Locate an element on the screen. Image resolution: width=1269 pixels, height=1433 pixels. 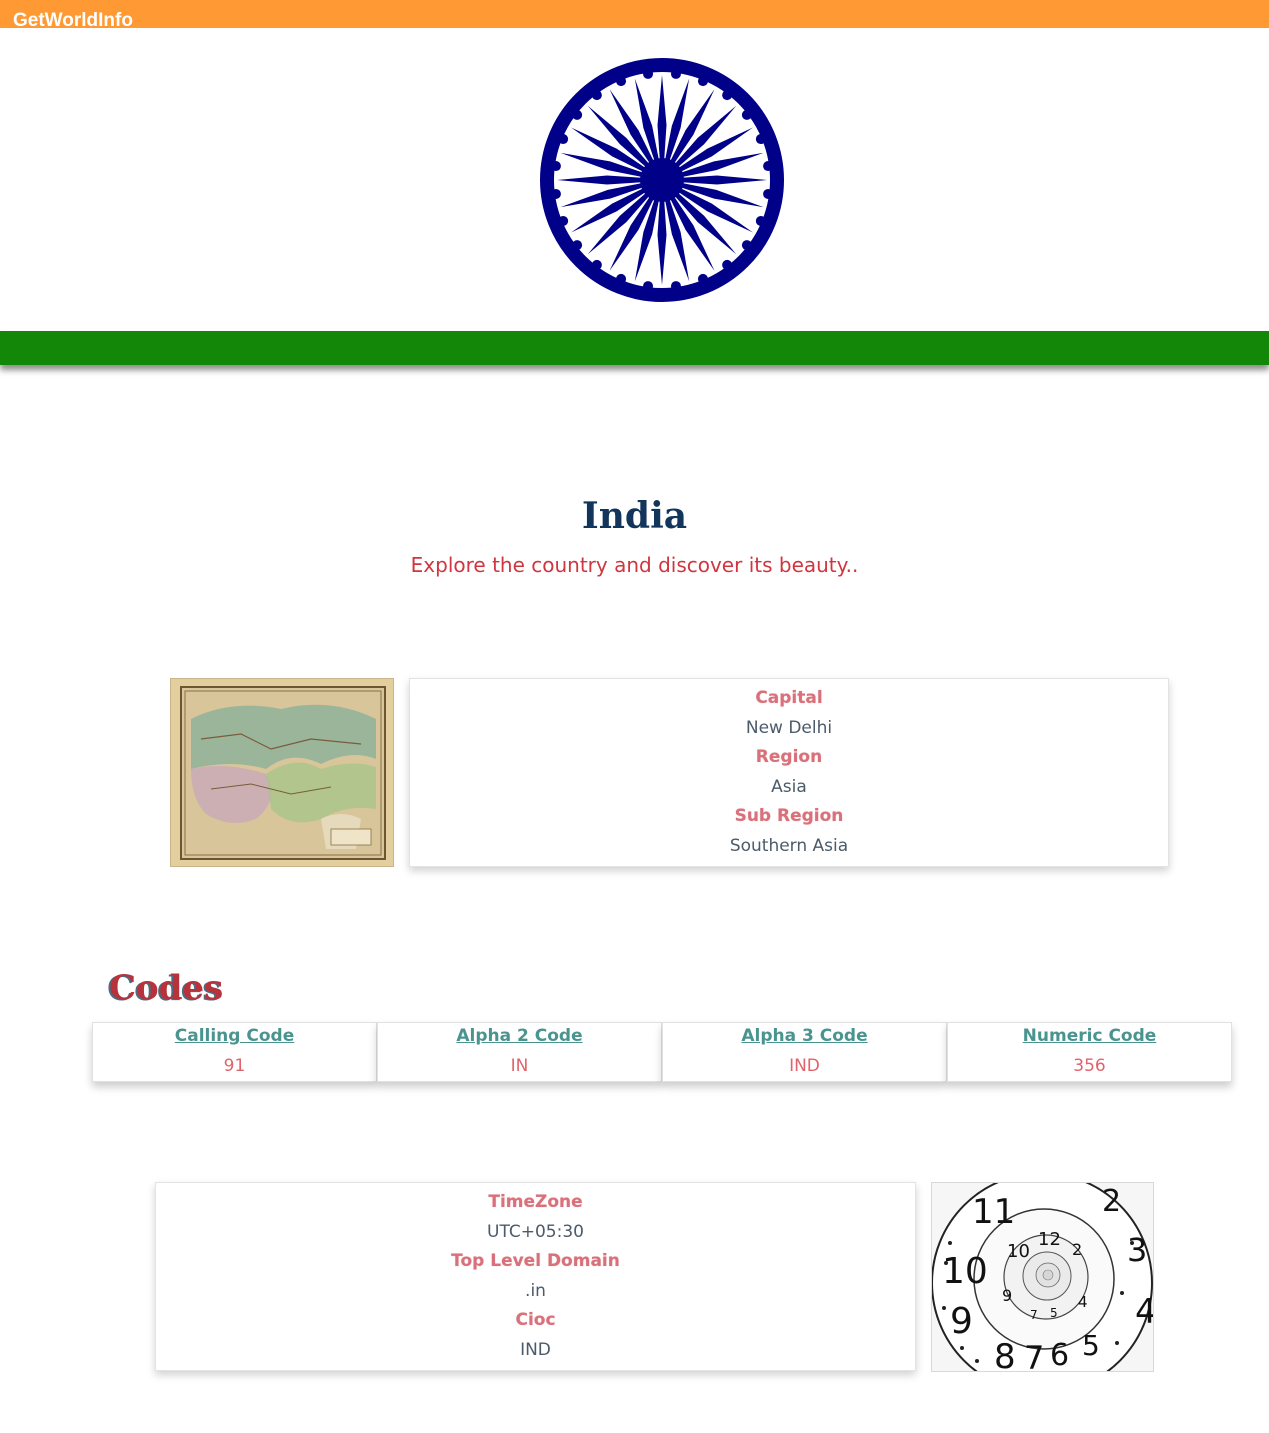
numeric-code-value: 356 is located at coordinates (1089, 1066).